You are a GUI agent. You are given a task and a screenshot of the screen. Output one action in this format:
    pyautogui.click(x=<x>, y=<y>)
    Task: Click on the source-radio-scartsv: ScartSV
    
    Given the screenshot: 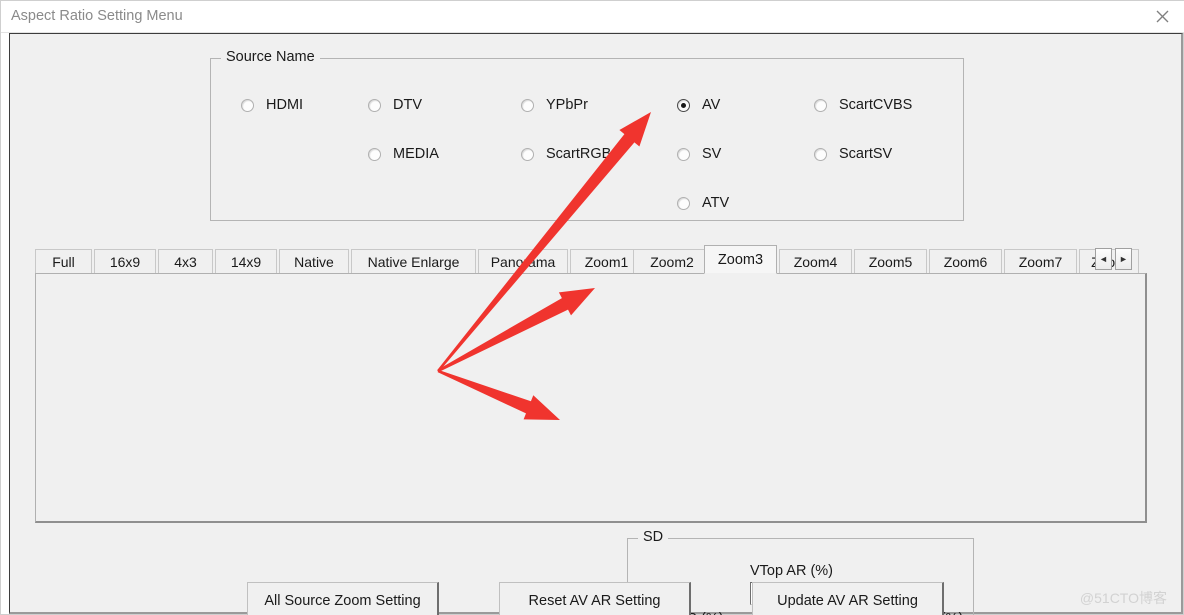 What is the action you would take?
    pyautogui.click(x=853, y=154)
    